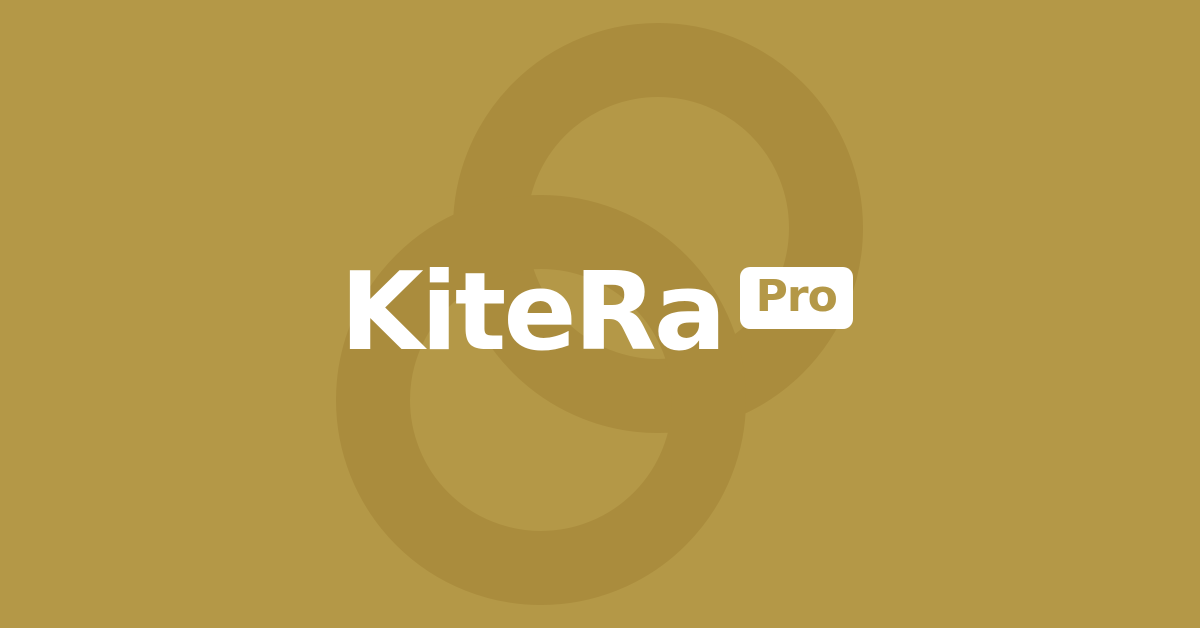  What do you see at coordinates (796, 298) in the screenshot?
I see `pro-badge: Pro` at bounding box center [796, 298].